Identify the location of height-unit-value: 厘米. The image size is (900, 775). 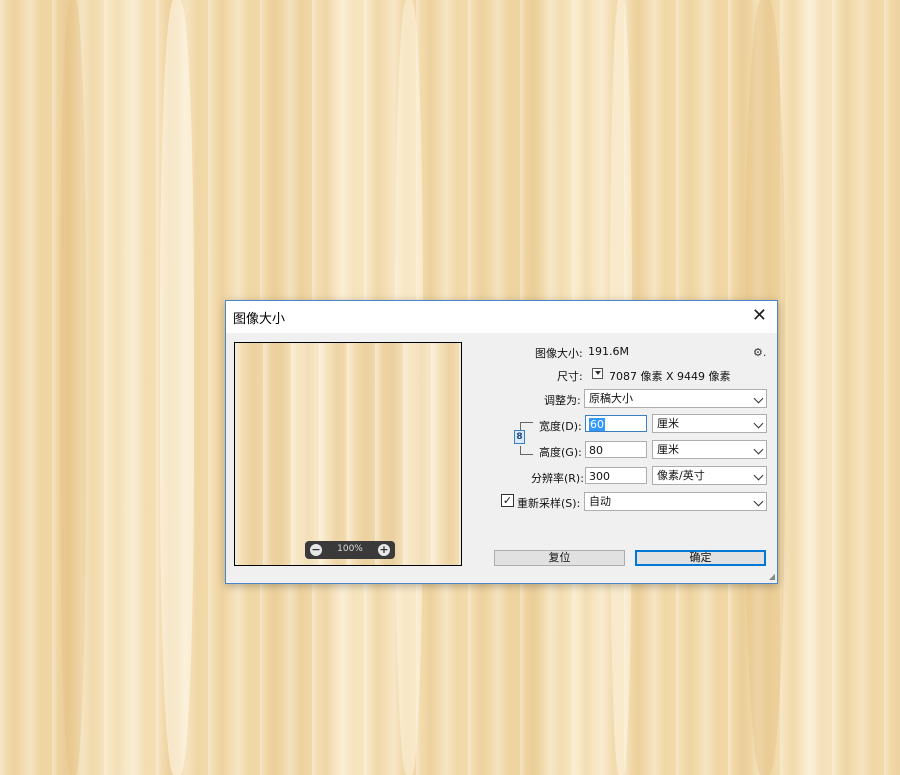
(668, 449).